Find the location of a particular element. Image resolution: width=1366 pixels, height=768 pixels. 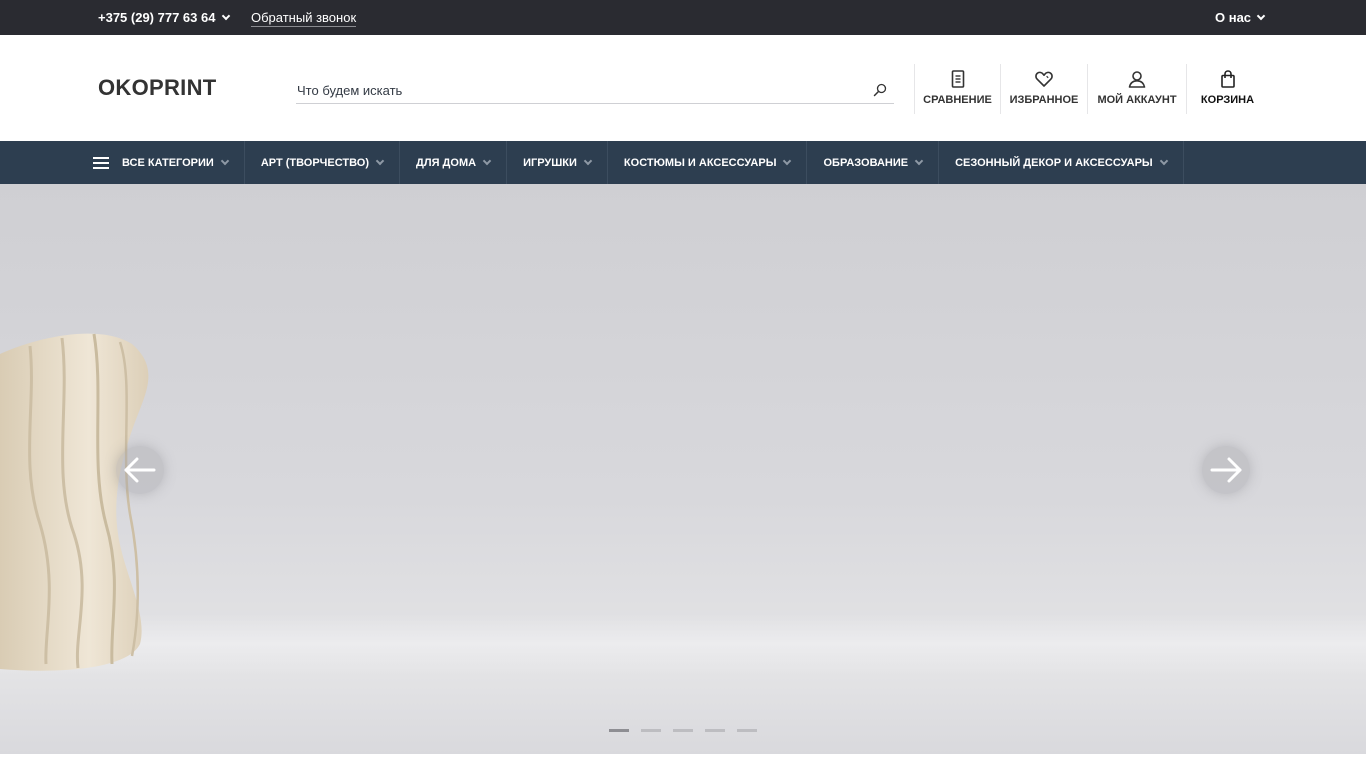

about-dropdown: О нас is located at coordinates (1240, 17).